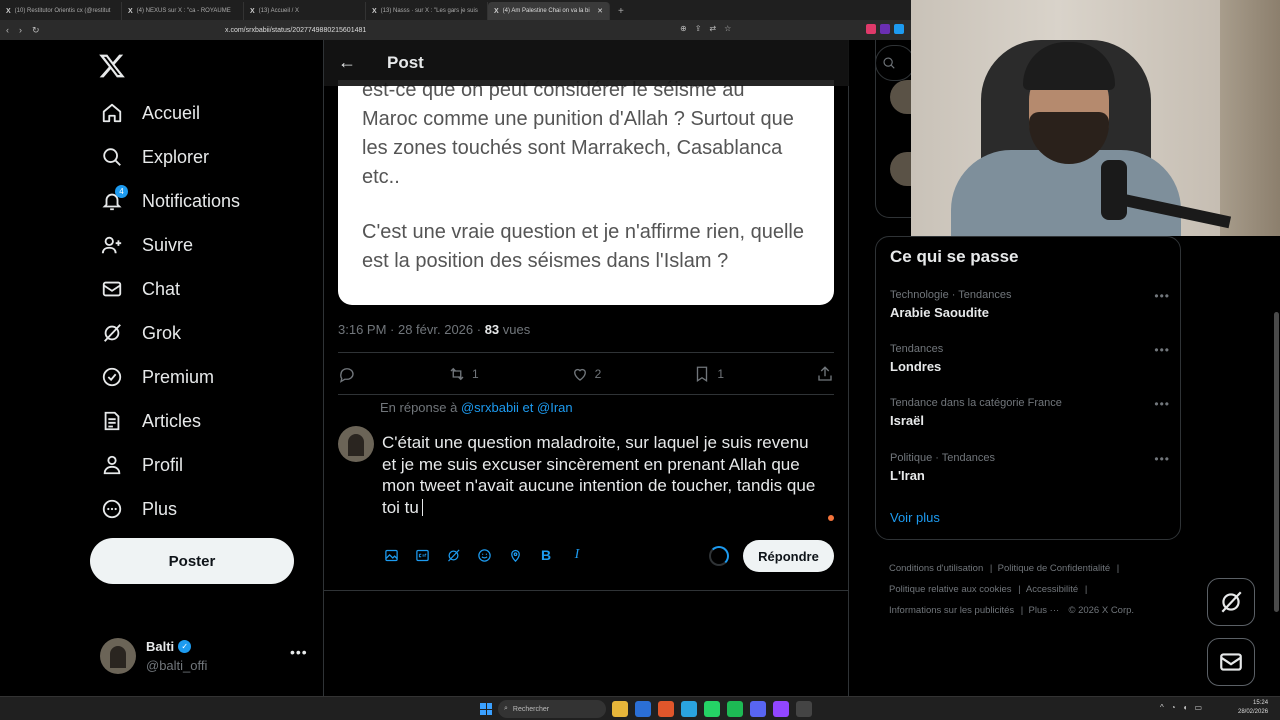  I want to click on account-switcher: Balti ✓ @balti_offi •••, so click(205, 658).